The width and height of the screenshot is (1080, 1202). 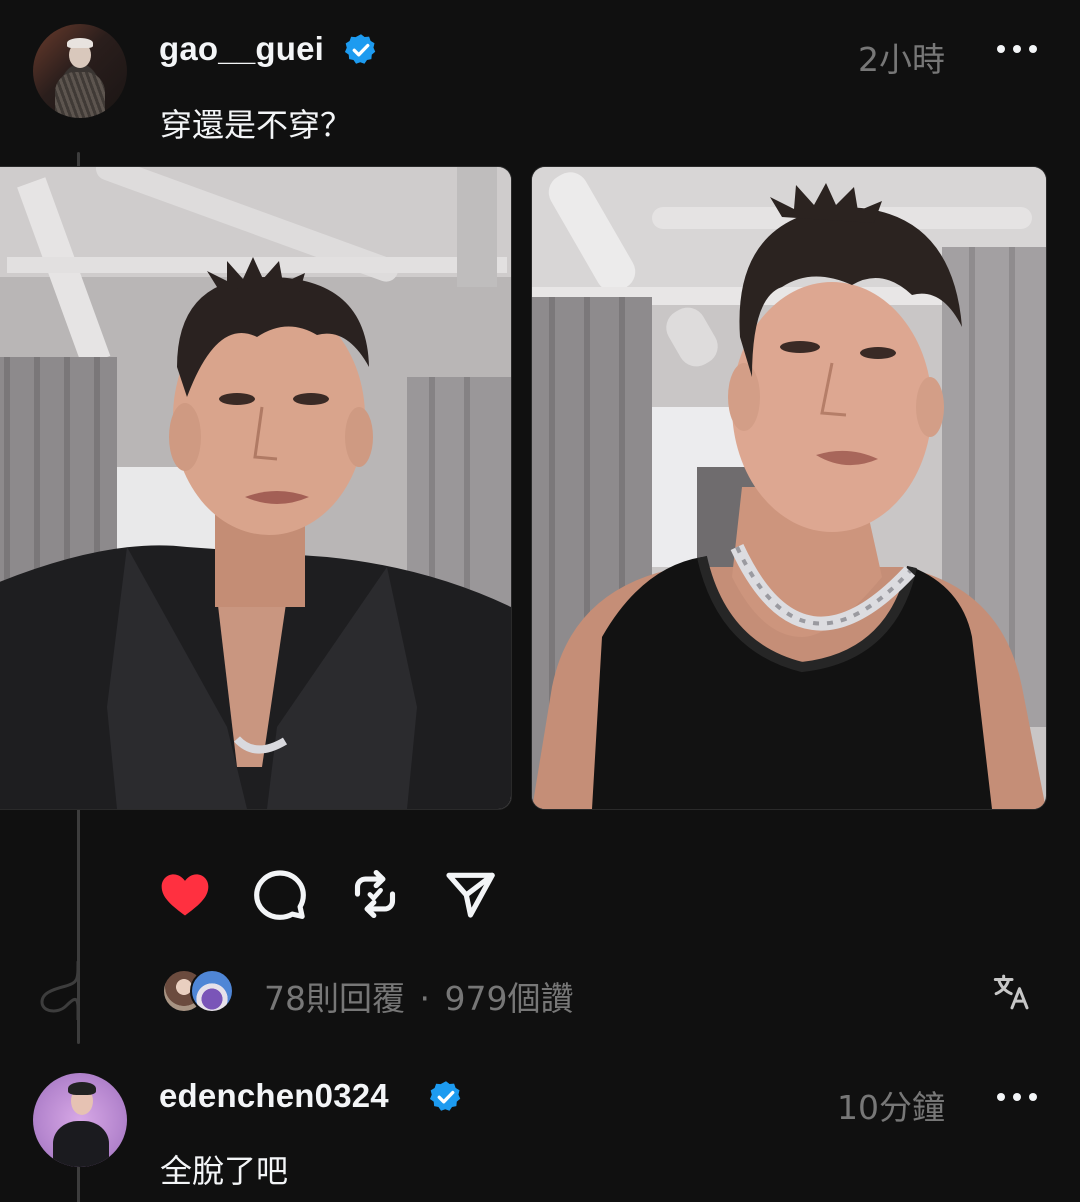 What do you see at coordinates (334, 998) in the screenshot?
I see `replies-count: 78則回覆` at bounding box center [334, 998].